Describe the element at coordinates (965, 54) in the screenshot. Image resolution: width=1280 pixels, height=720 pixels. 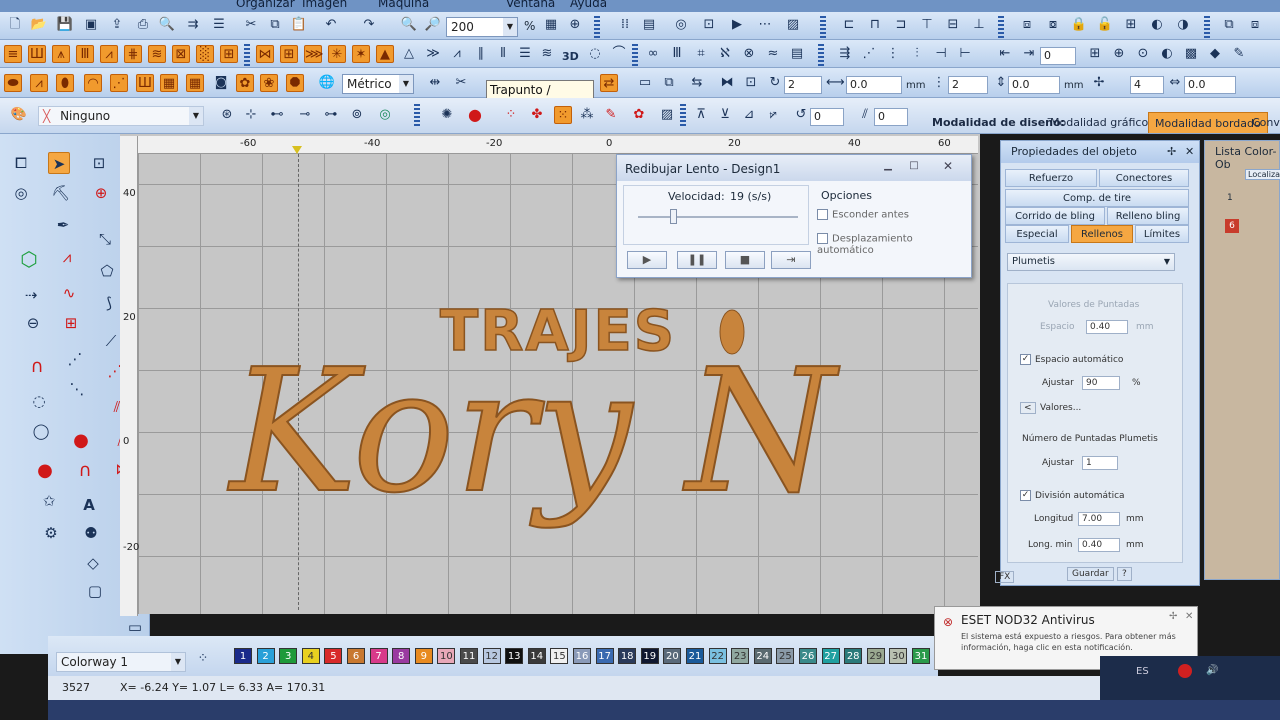
I see `break-icon: ⊢` at that location.